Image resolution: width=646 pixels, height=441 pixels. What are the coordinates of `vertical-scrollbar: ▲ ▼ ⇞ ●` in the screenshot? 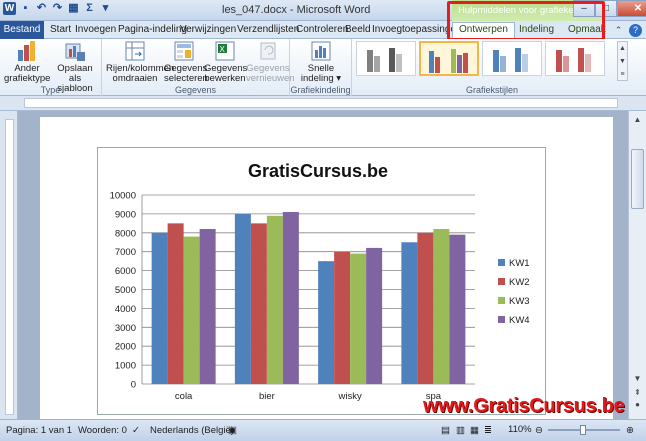 It's located at (637, 265).